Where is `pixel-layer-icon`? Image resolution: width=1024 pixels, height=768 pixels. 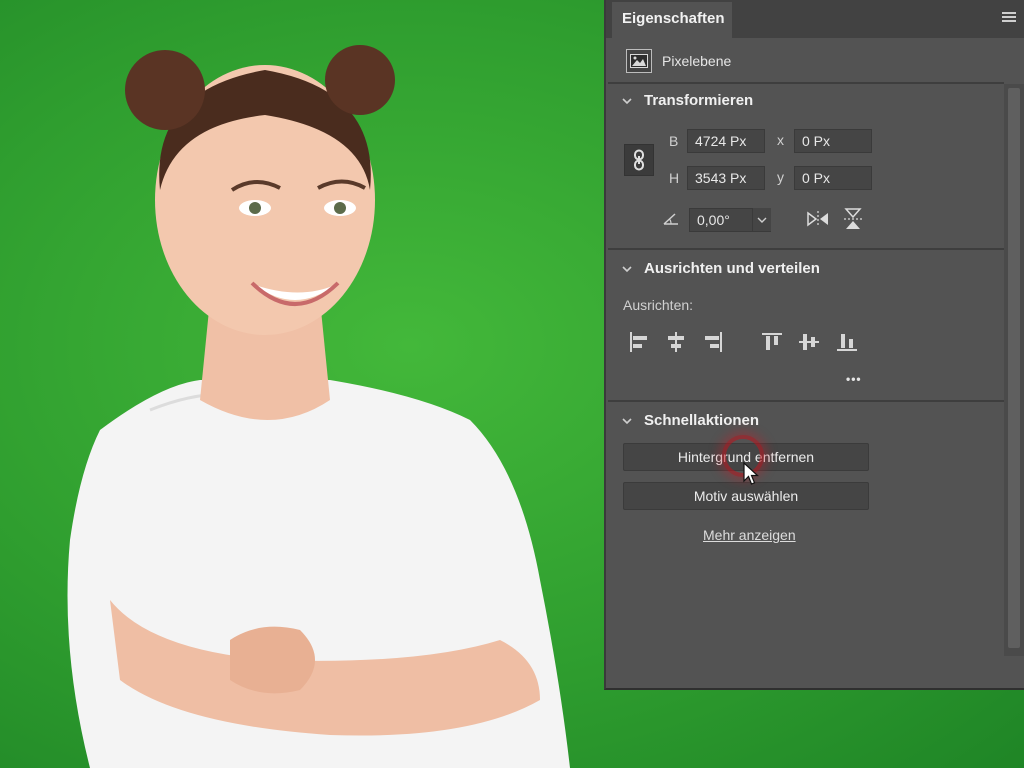
pixel-layer-icon is located at coordinates (639, 61).